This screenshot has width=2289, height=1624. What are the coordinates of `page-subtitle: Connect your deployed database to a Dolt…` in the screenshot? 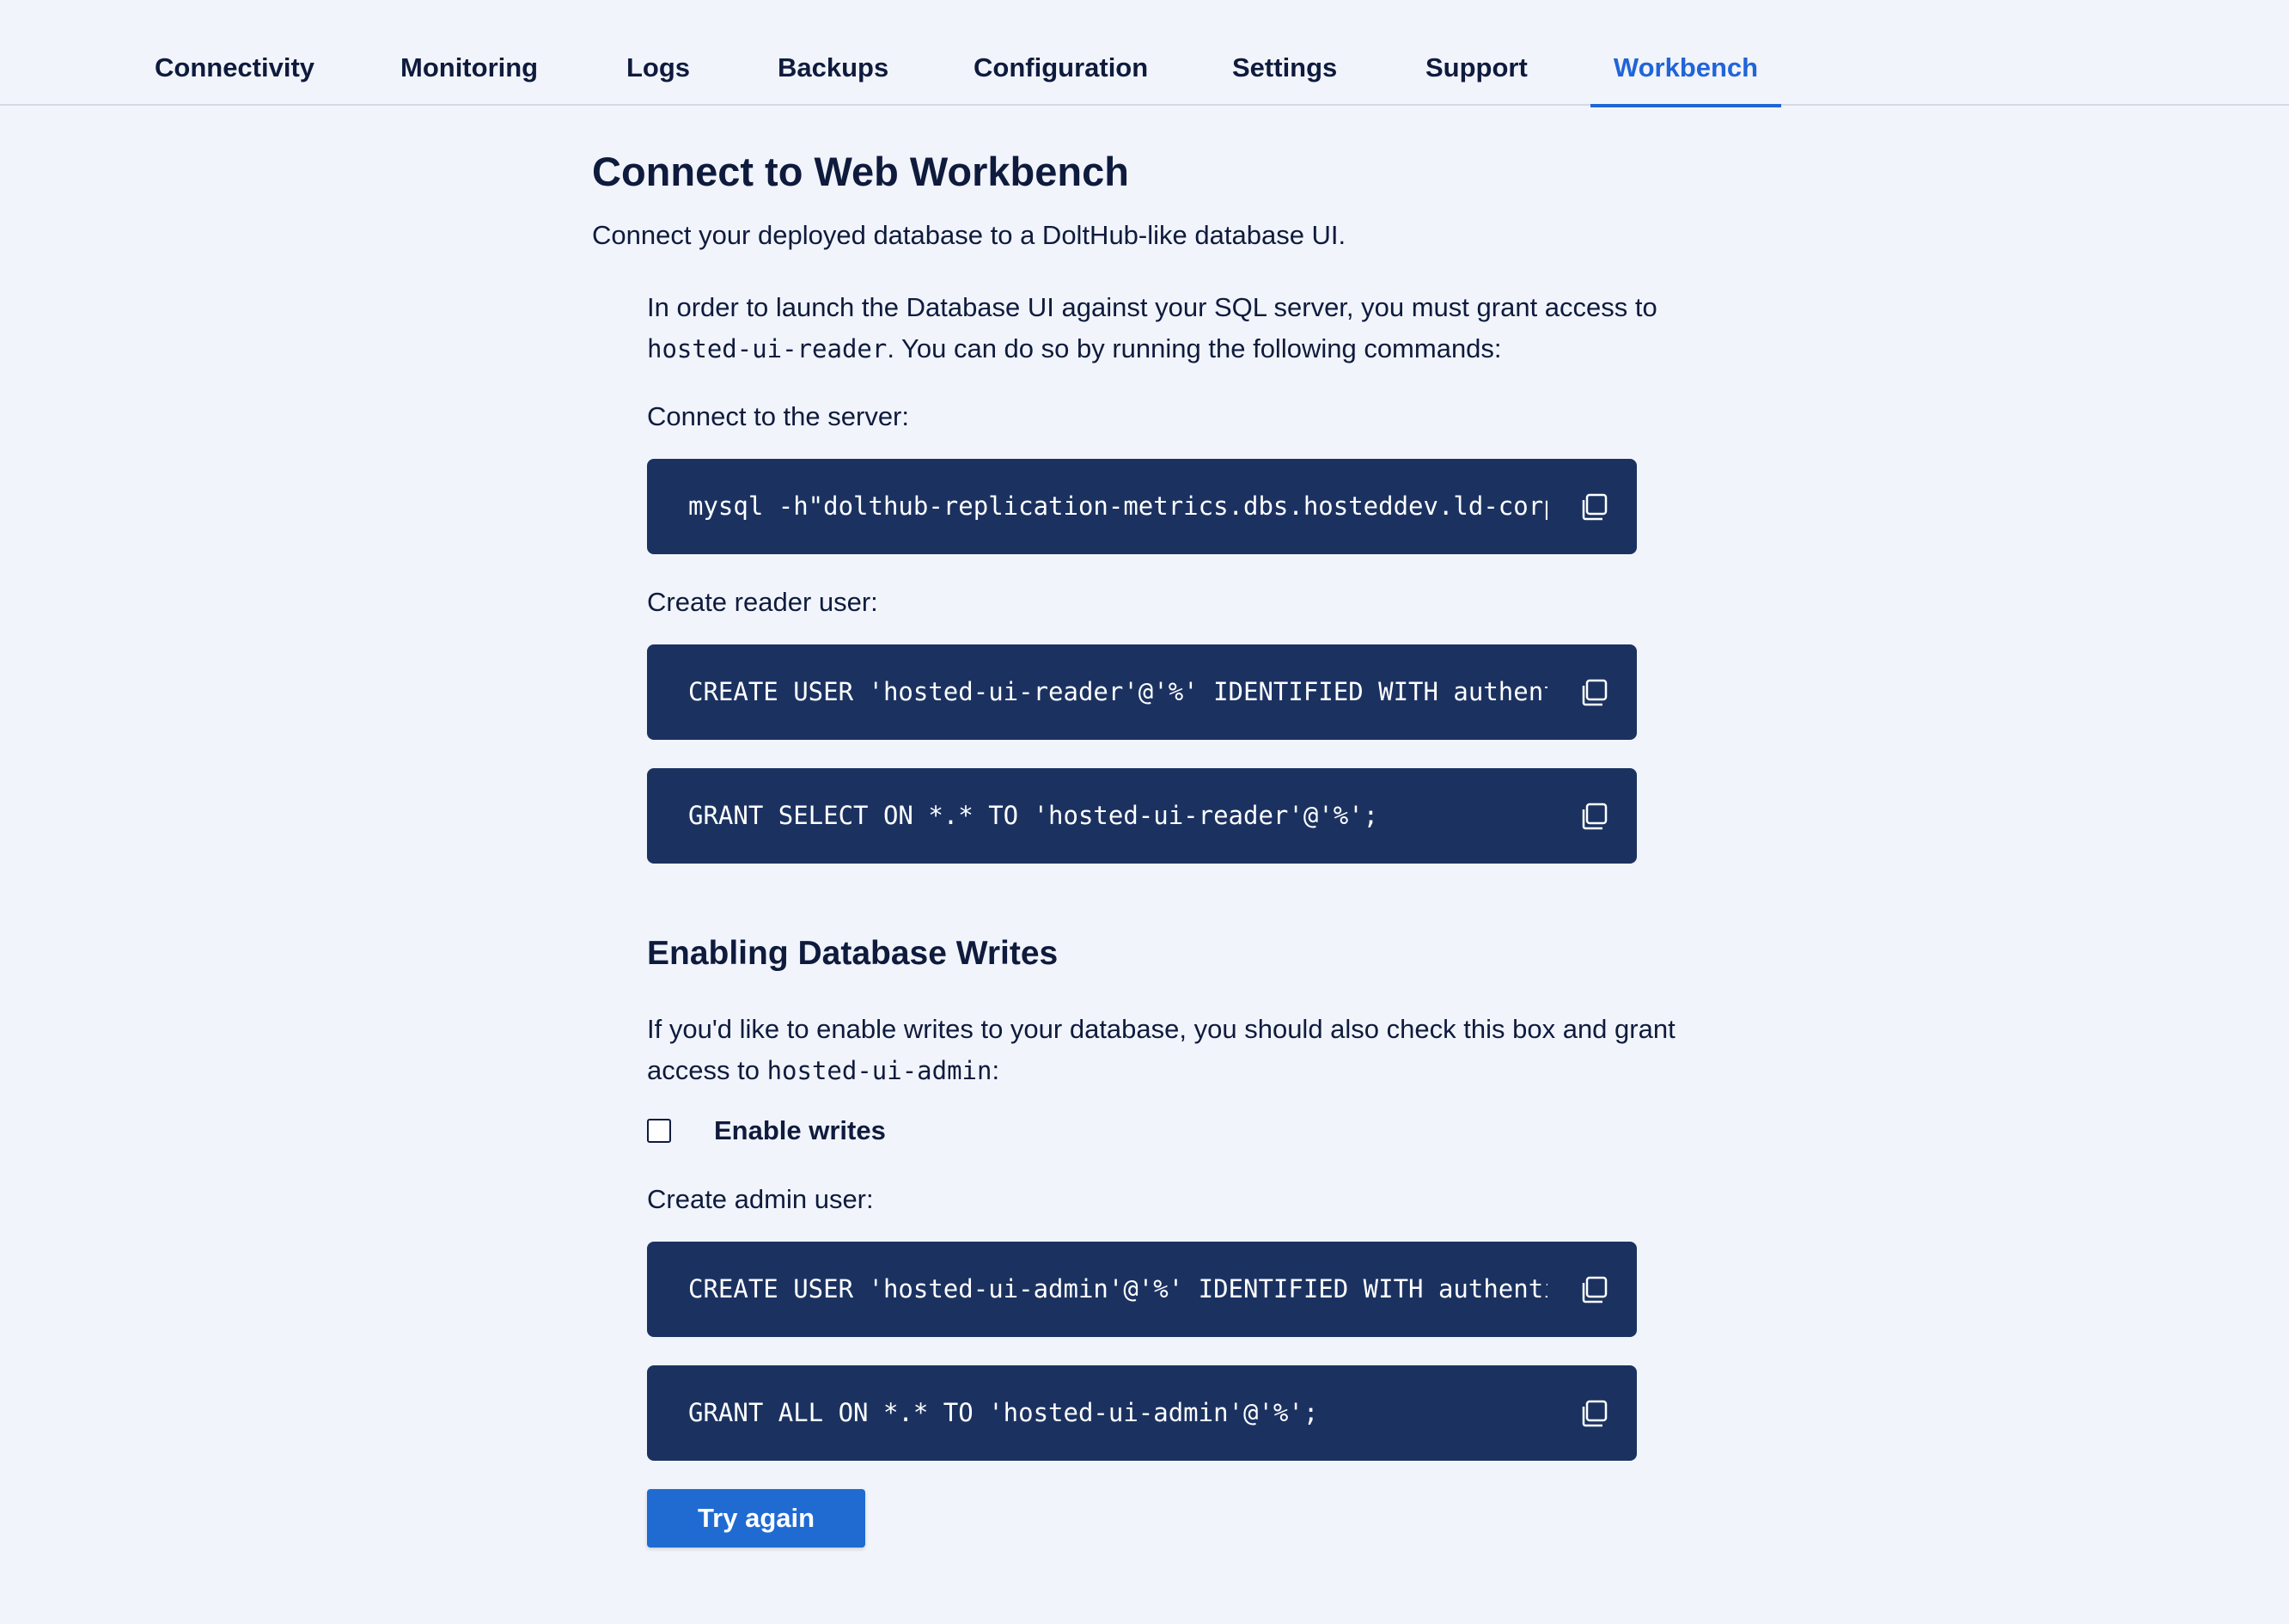 It's located at (969, 235).